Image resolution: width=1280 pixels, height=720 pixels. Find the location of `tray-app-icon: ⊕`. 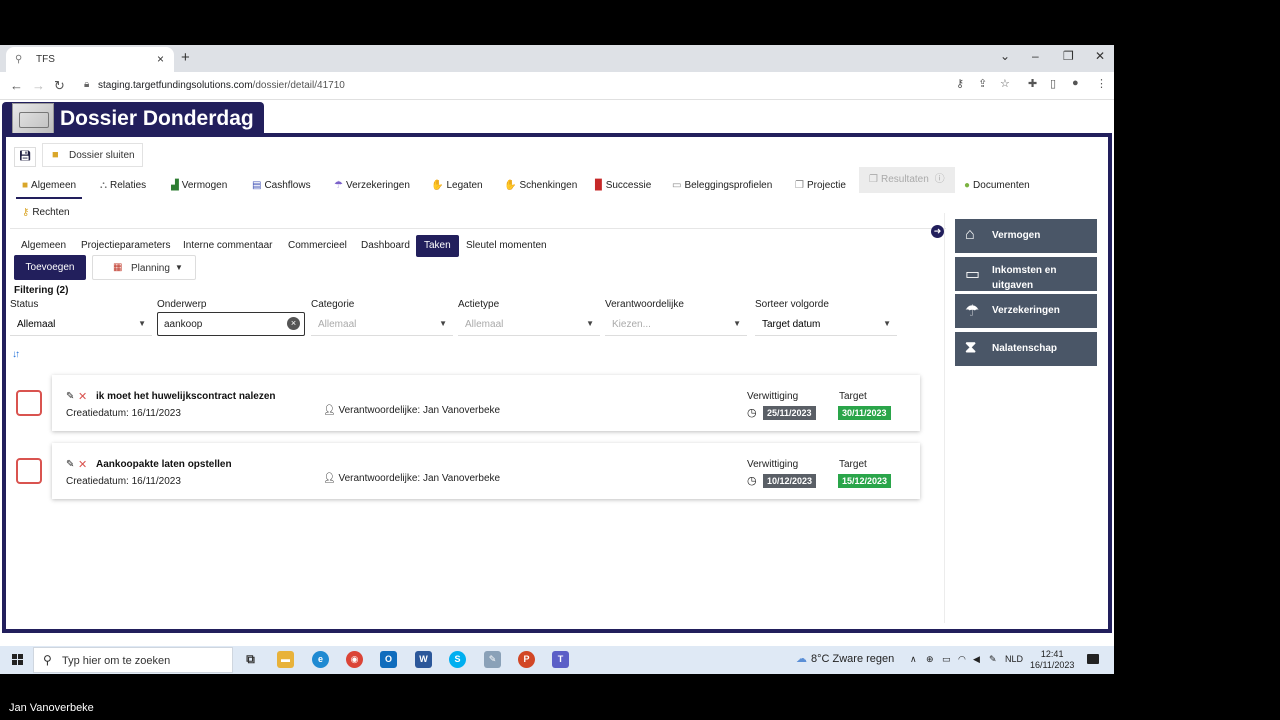

tray-app-icon: ⊕ is located at coordinates (930, 659).